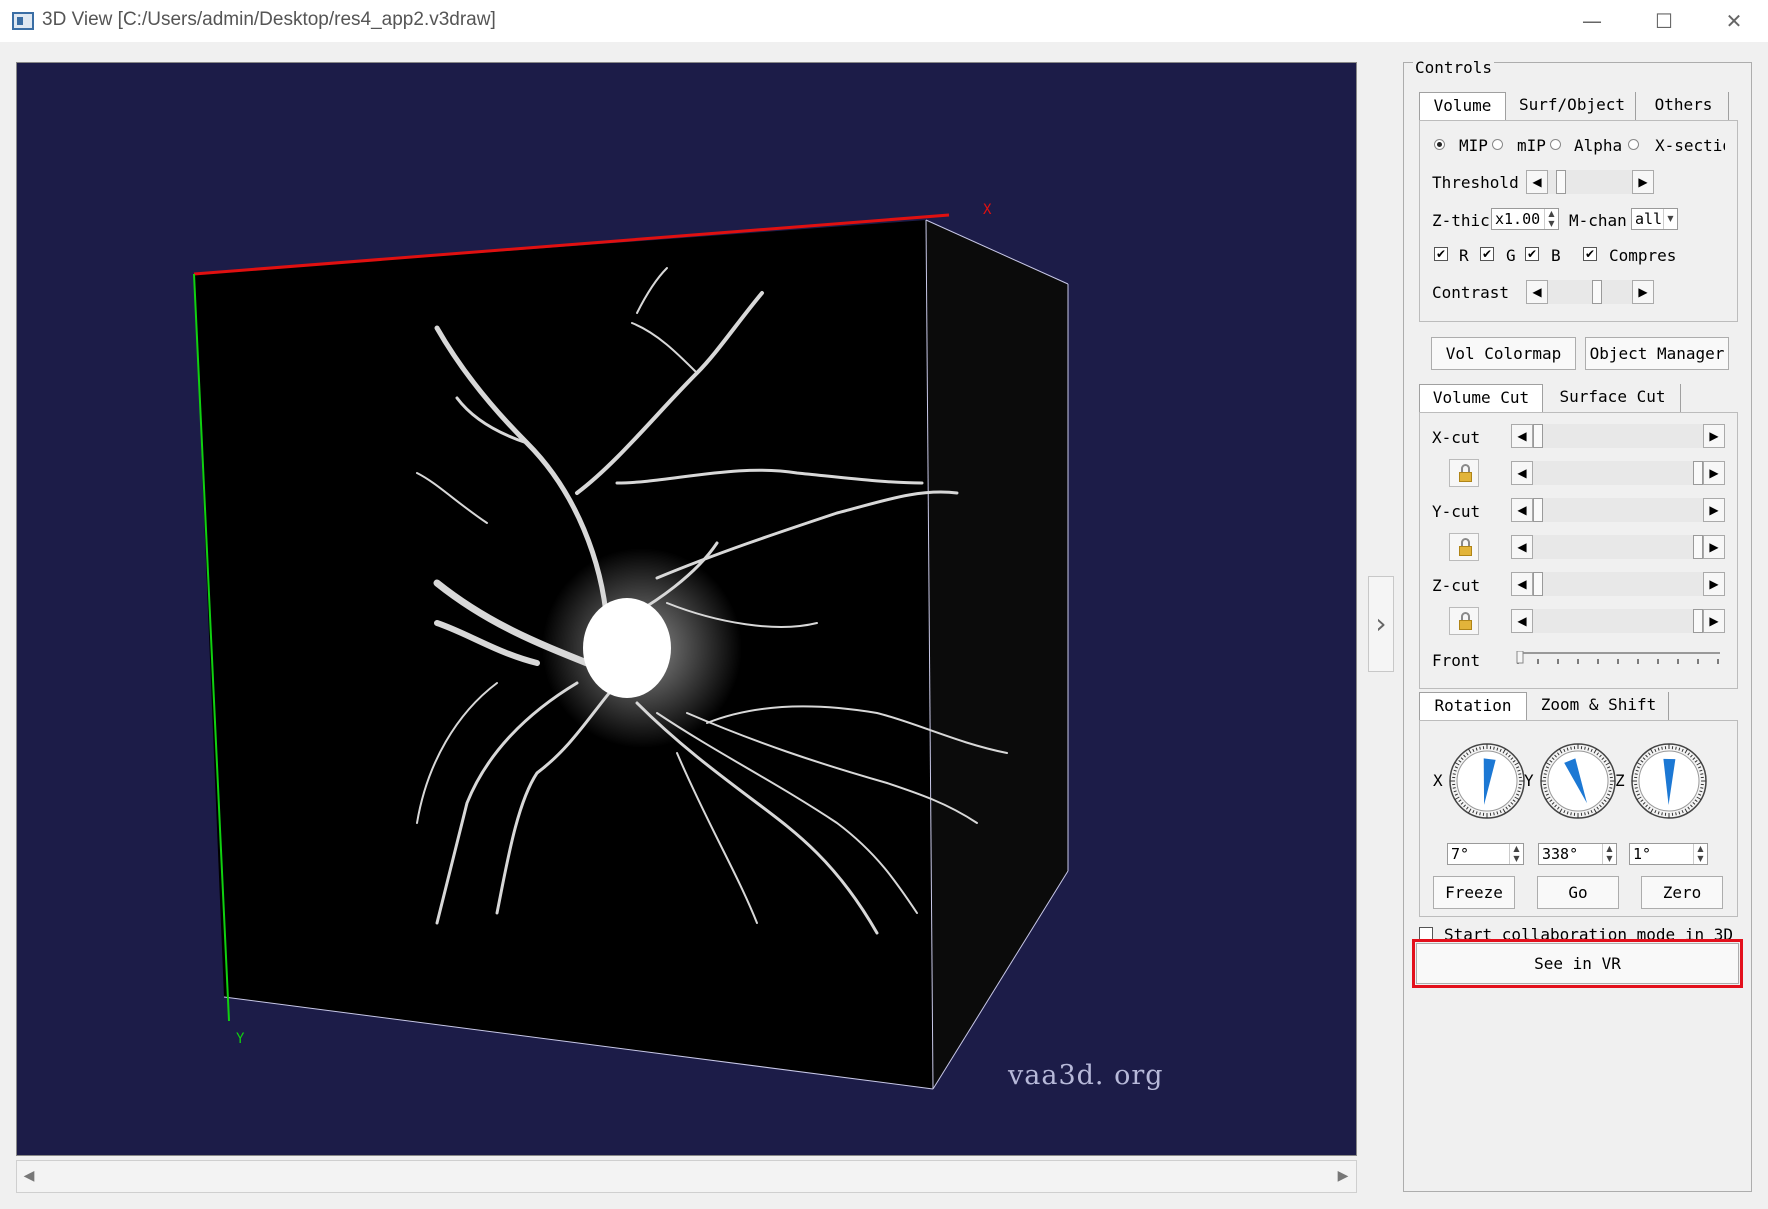  Describe the element at coordinates (1698, 621) in the screenshot. I see `z-cut-upper-thumb` at that location.